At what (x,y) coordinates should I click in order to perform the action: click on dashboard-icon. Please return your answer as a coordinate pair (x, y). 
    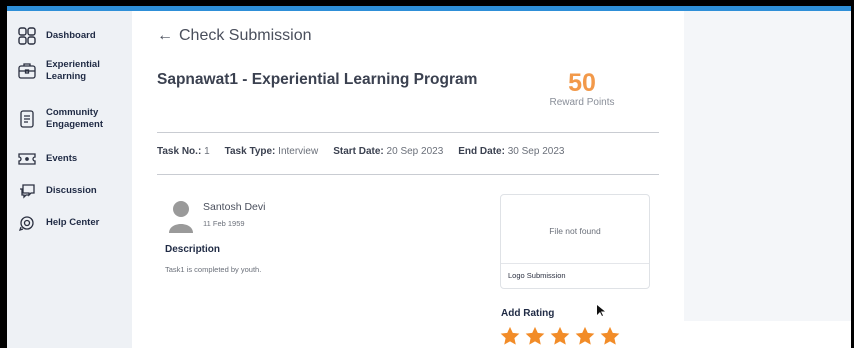
    Looking at the image, I should click on (27, 36).